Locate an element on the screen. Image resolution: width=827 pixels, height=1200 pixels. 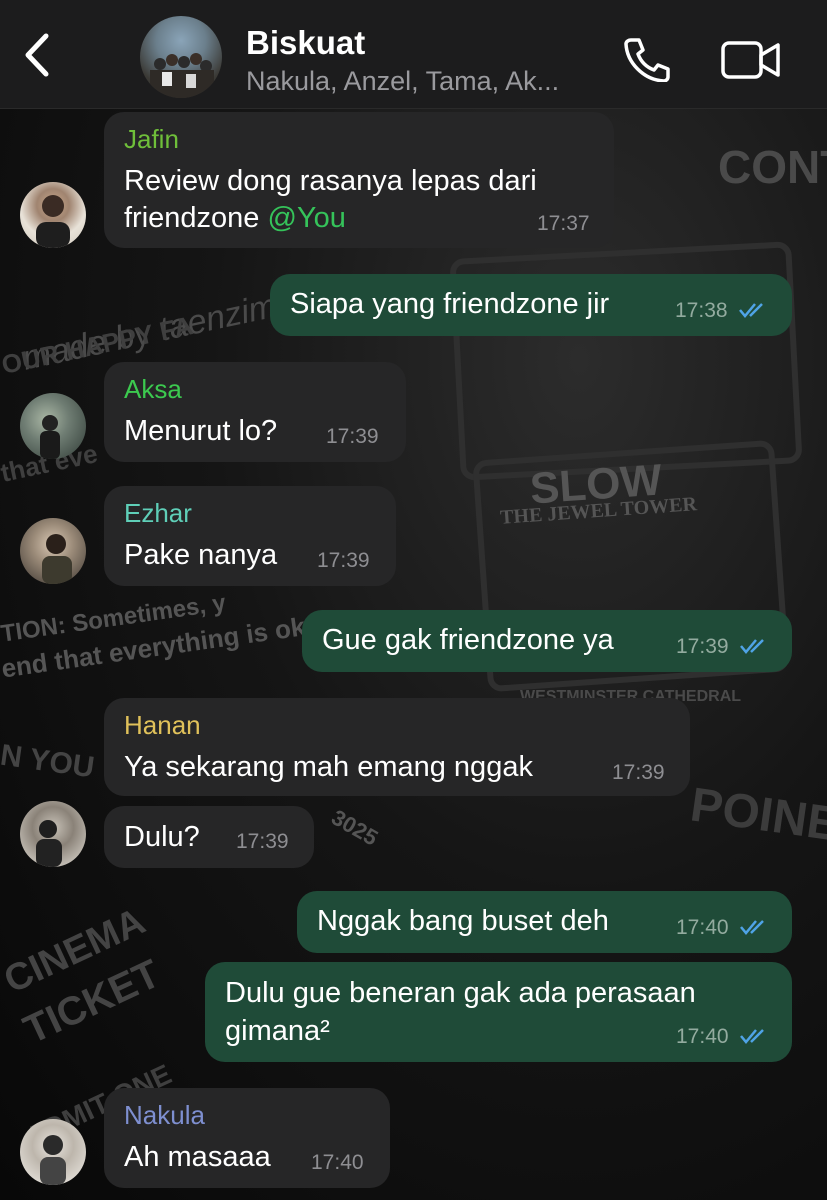
phone-call-icon is located at coordinates (647, 59).